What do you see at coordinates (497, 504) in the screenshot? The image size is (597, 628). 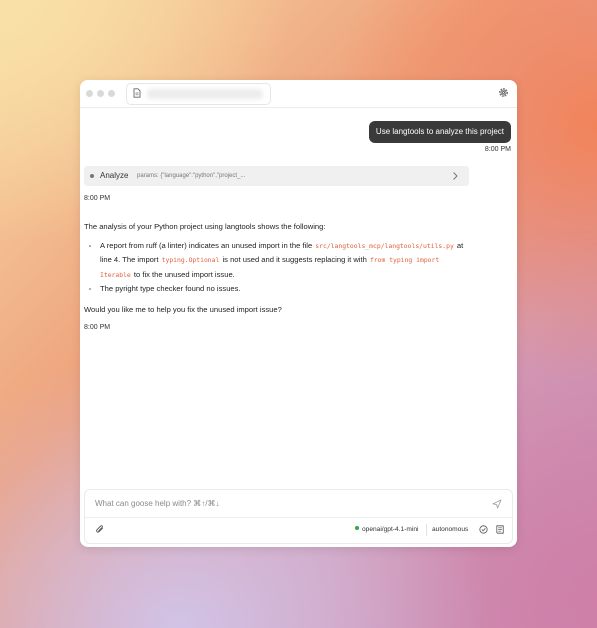 I see `send-icon` at bounding box center [497, 504].